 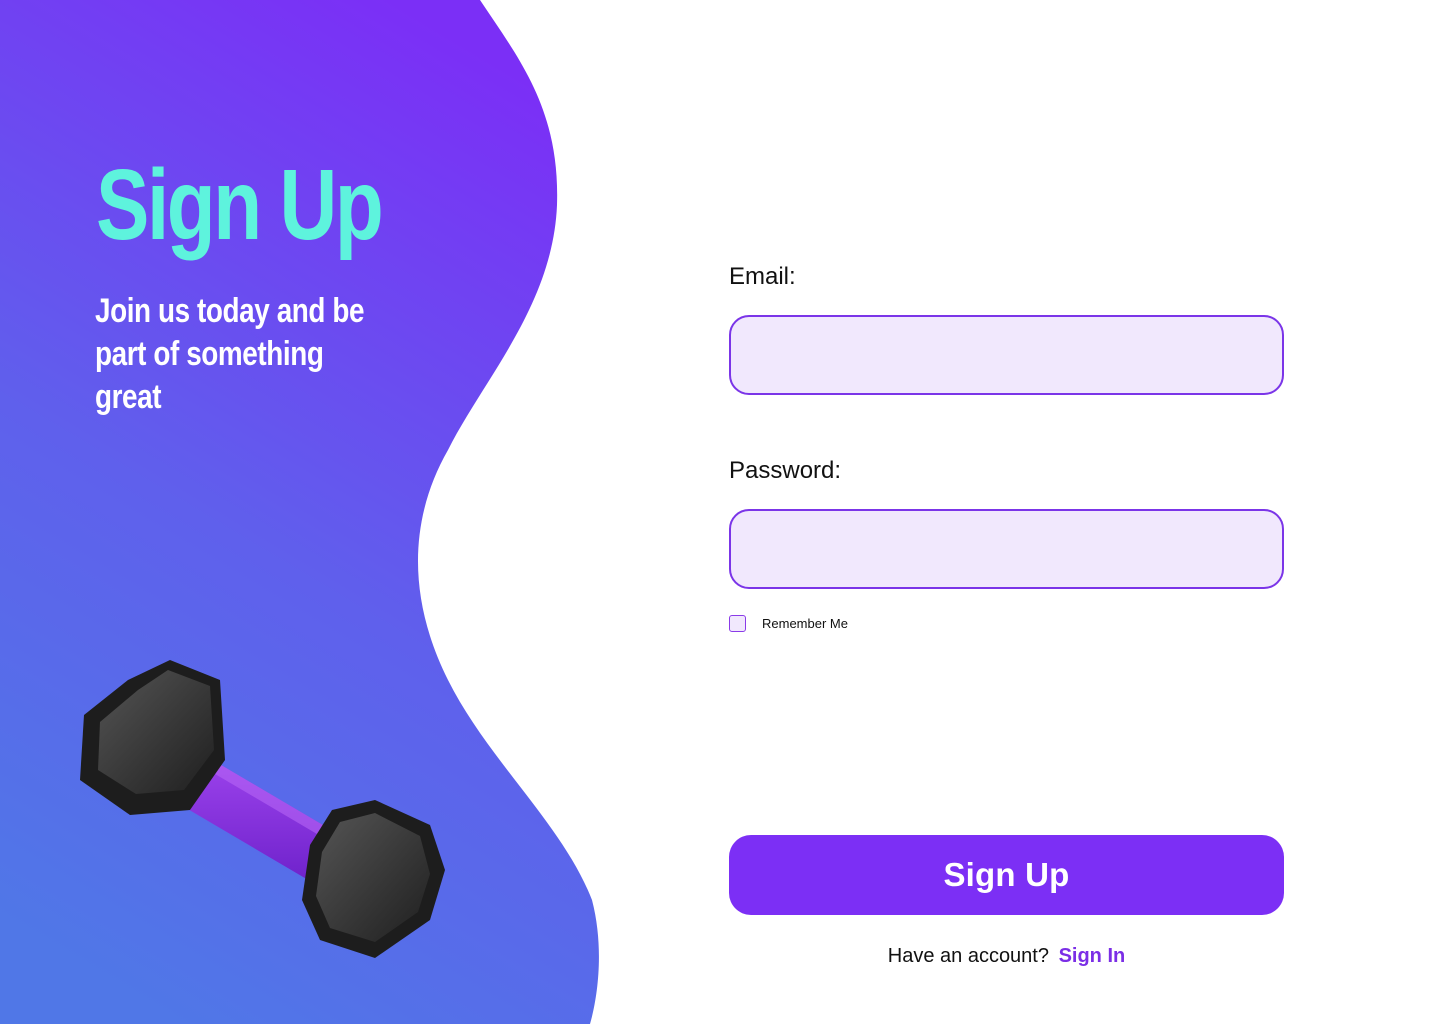 What do you see at coordinates (968, 956) in the screenshot?
I see `have-account-text: Have an account?` at bounding box center [968, 956].